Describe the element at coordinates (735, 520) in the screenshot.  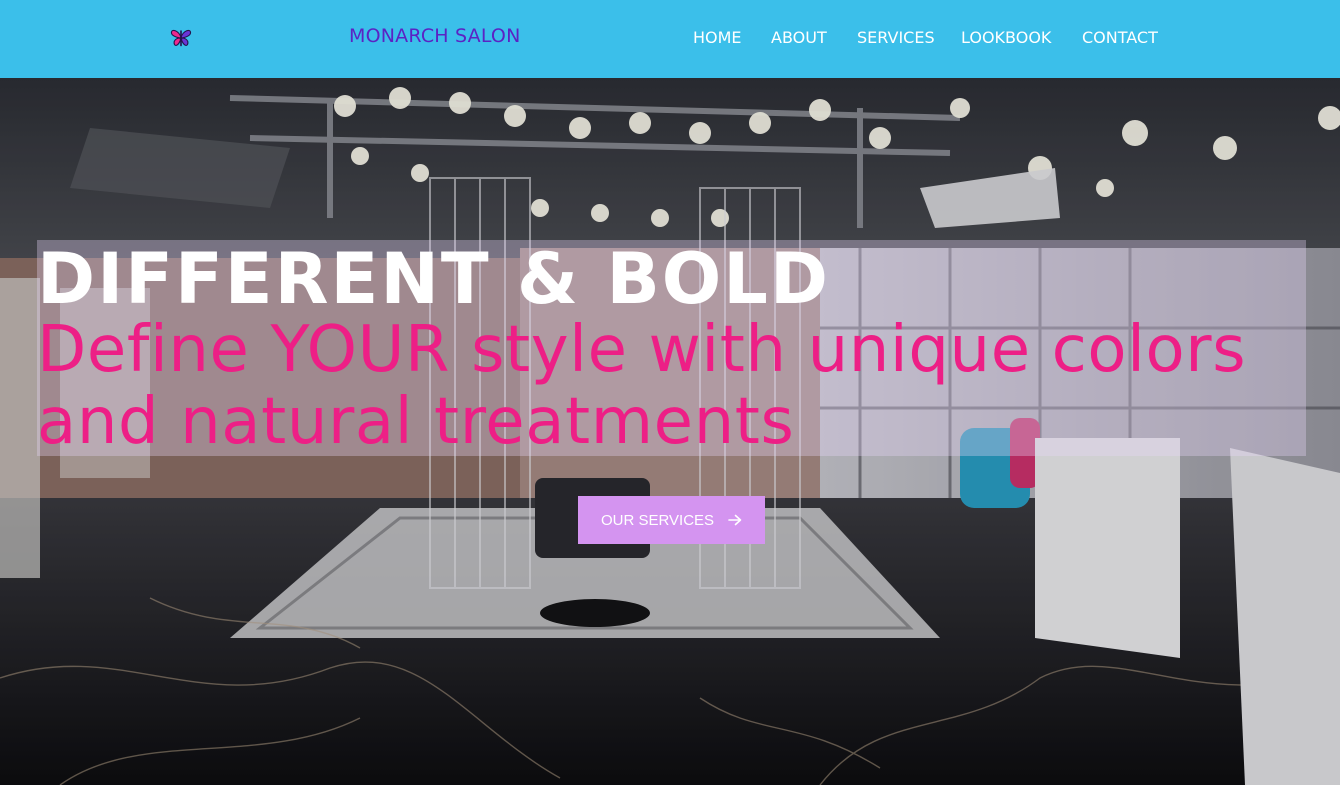
I see `arrow-right-icon` at that location.